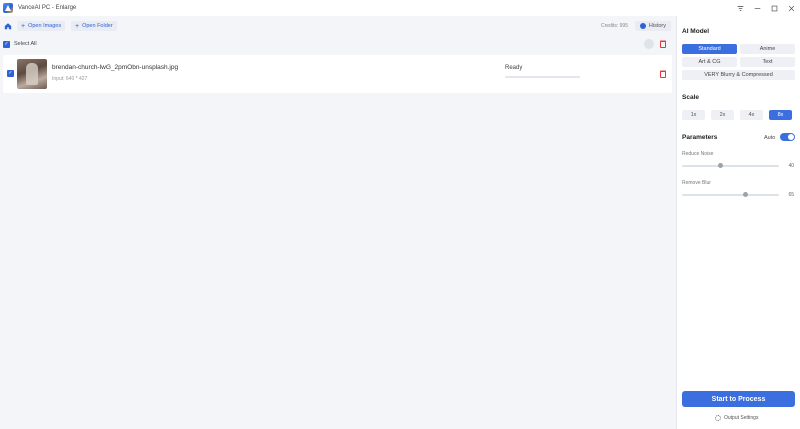 The width and height of the screenshot is (800, 429). What do you see at coordinates (115, 67) in the screenshot?
I see `file-name: brendan-church-lwG_2pmObn-unsplash.jpg` at bounding box center [115, 67].